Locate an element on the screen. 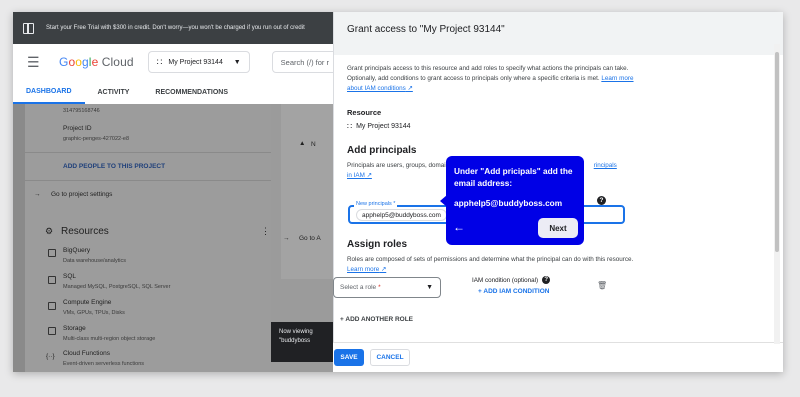 This screenshot has height=397, width=800. overlay is located at coordinates (558, 33).